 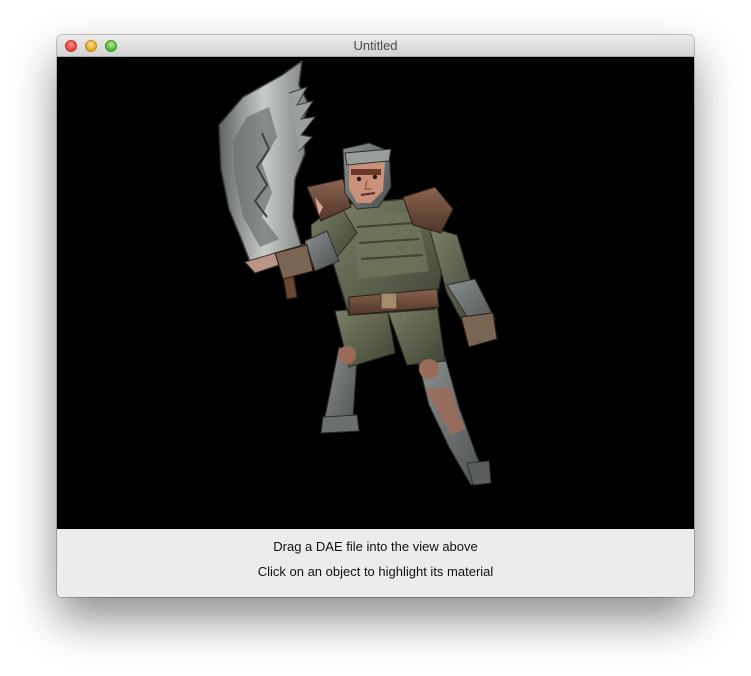 I want to click on head, so click(x=367, y=176).